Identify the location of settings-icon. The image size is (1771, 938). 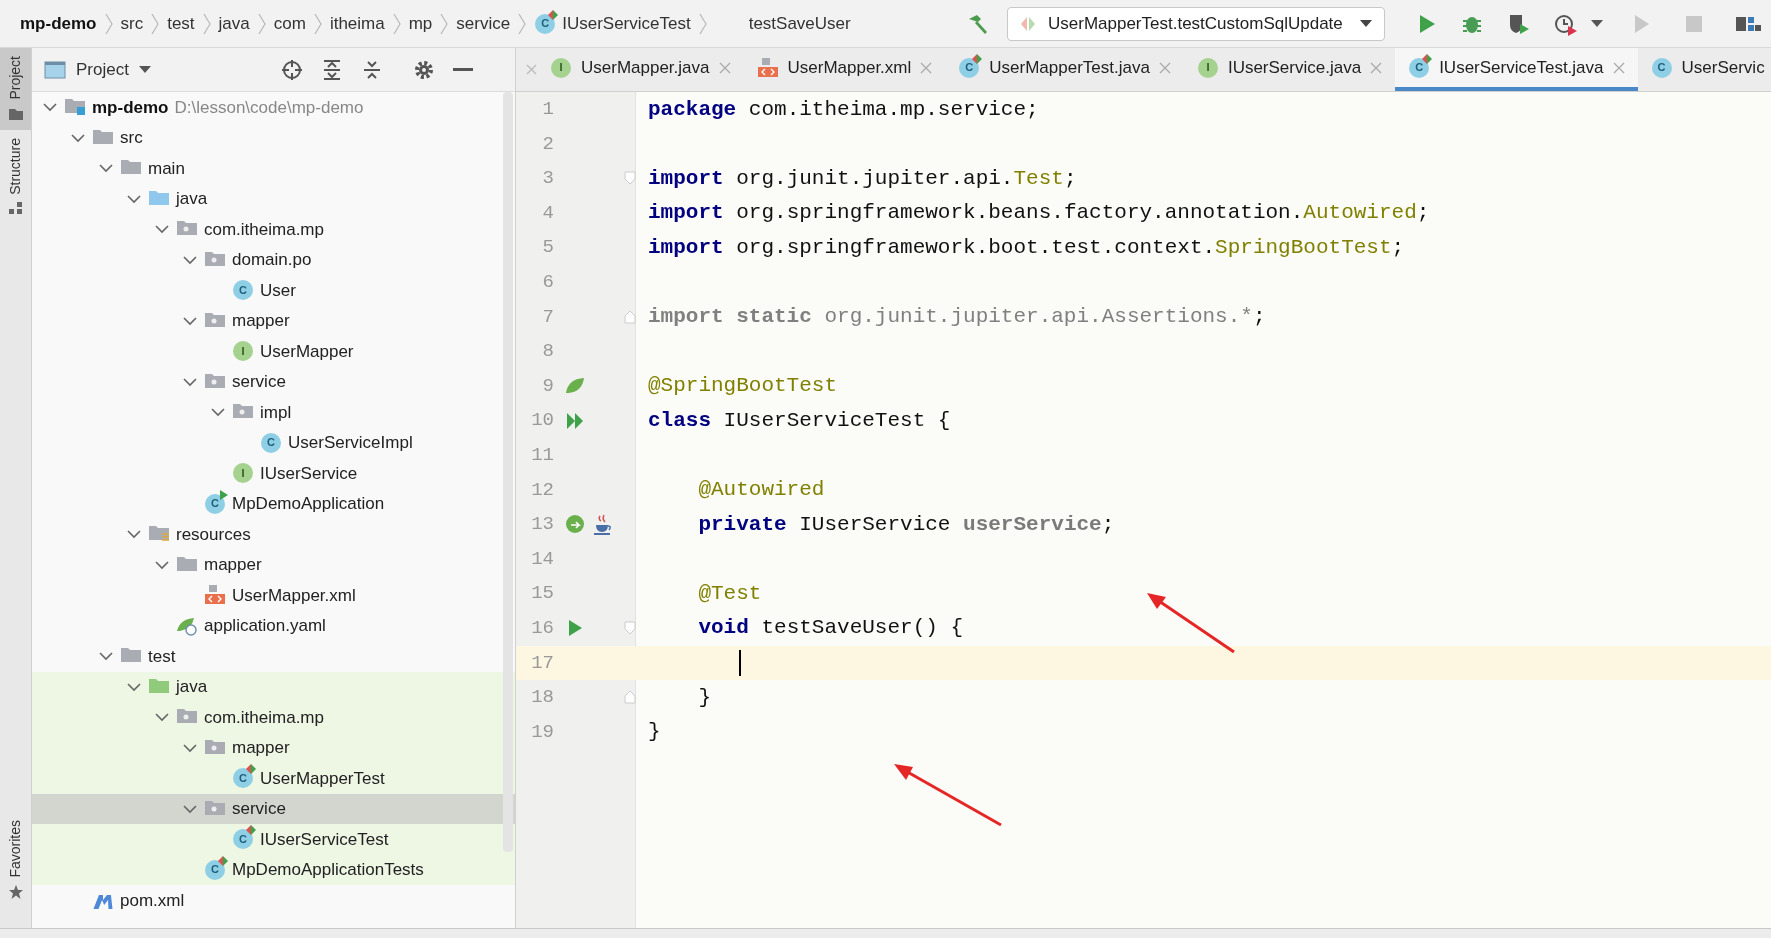
(423, 69).